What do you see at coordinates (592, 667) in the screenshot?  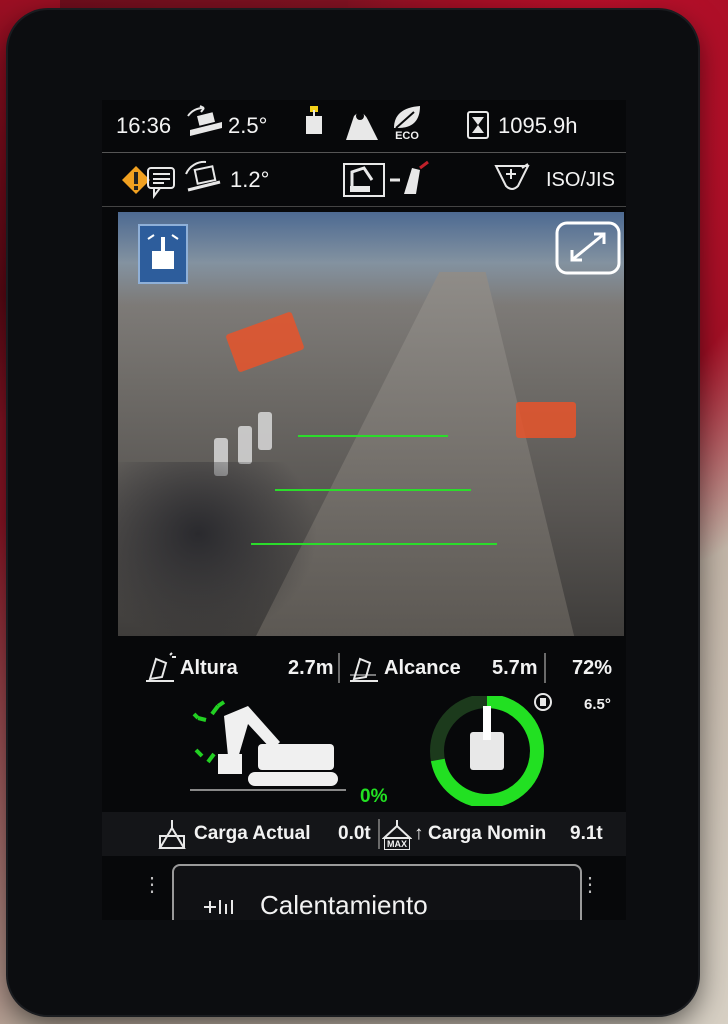 I see `percent-value: 72%` at bounding box center [592, 667].